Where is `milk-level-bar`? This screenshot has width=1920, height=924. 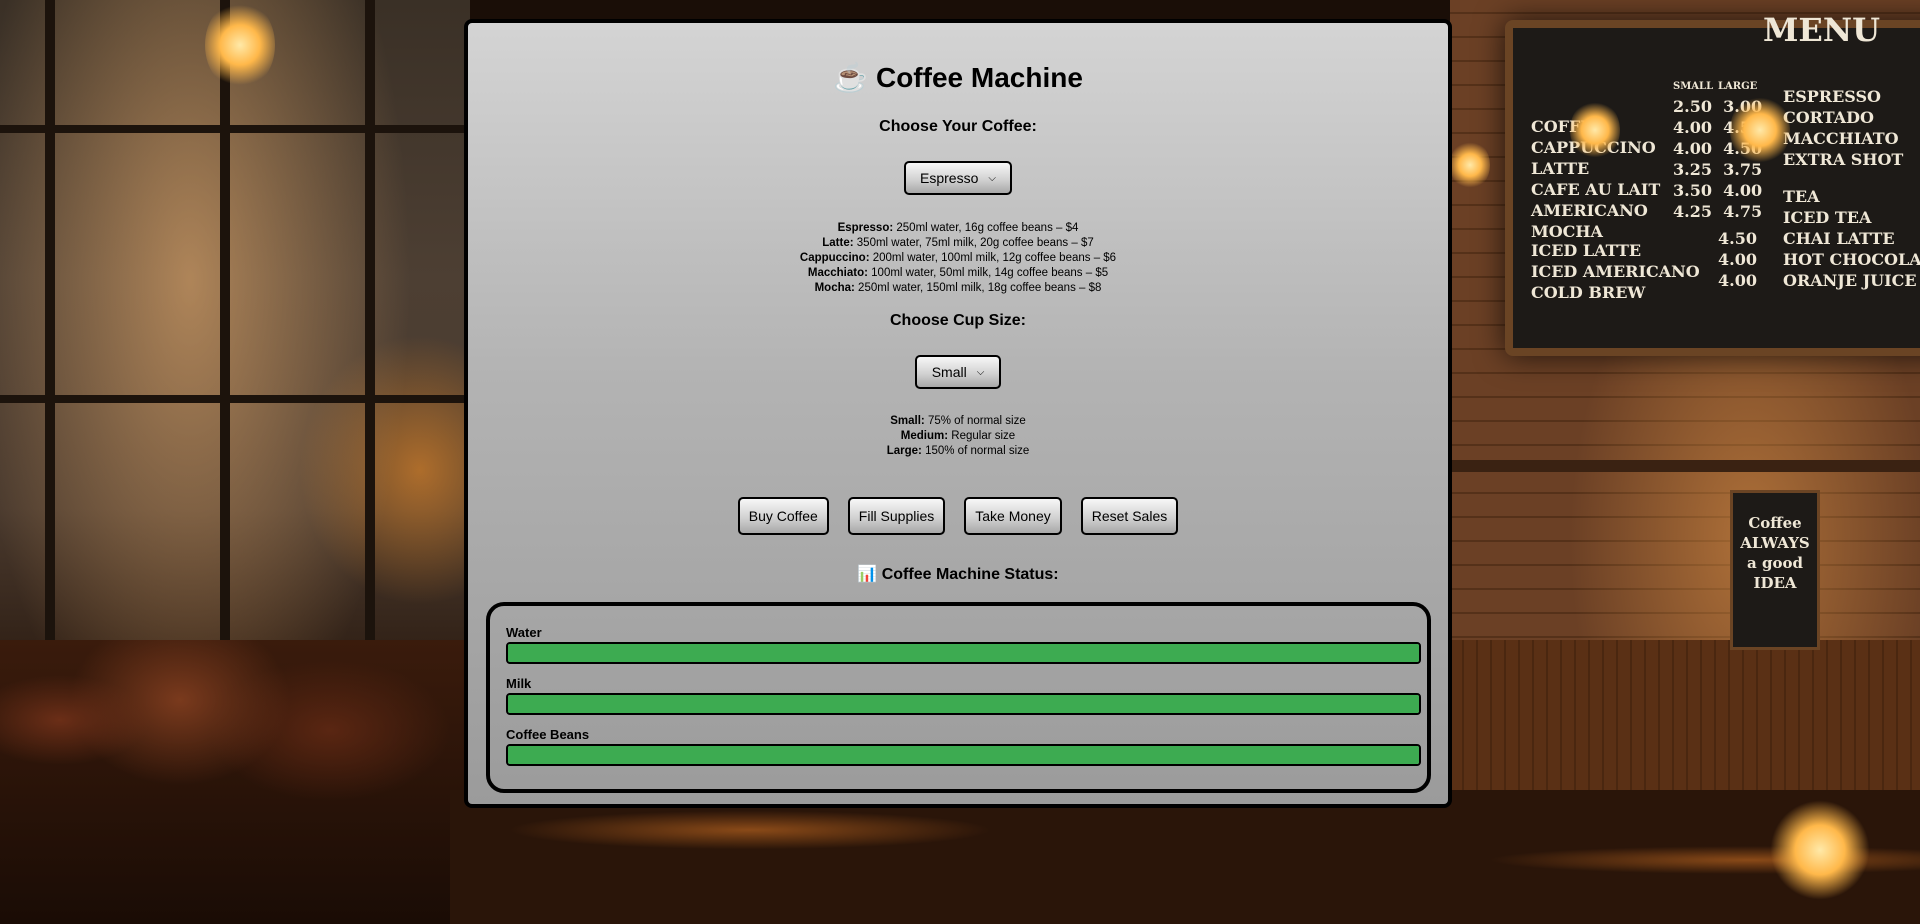
milk-level-bar is located at coordinates (963, 704).